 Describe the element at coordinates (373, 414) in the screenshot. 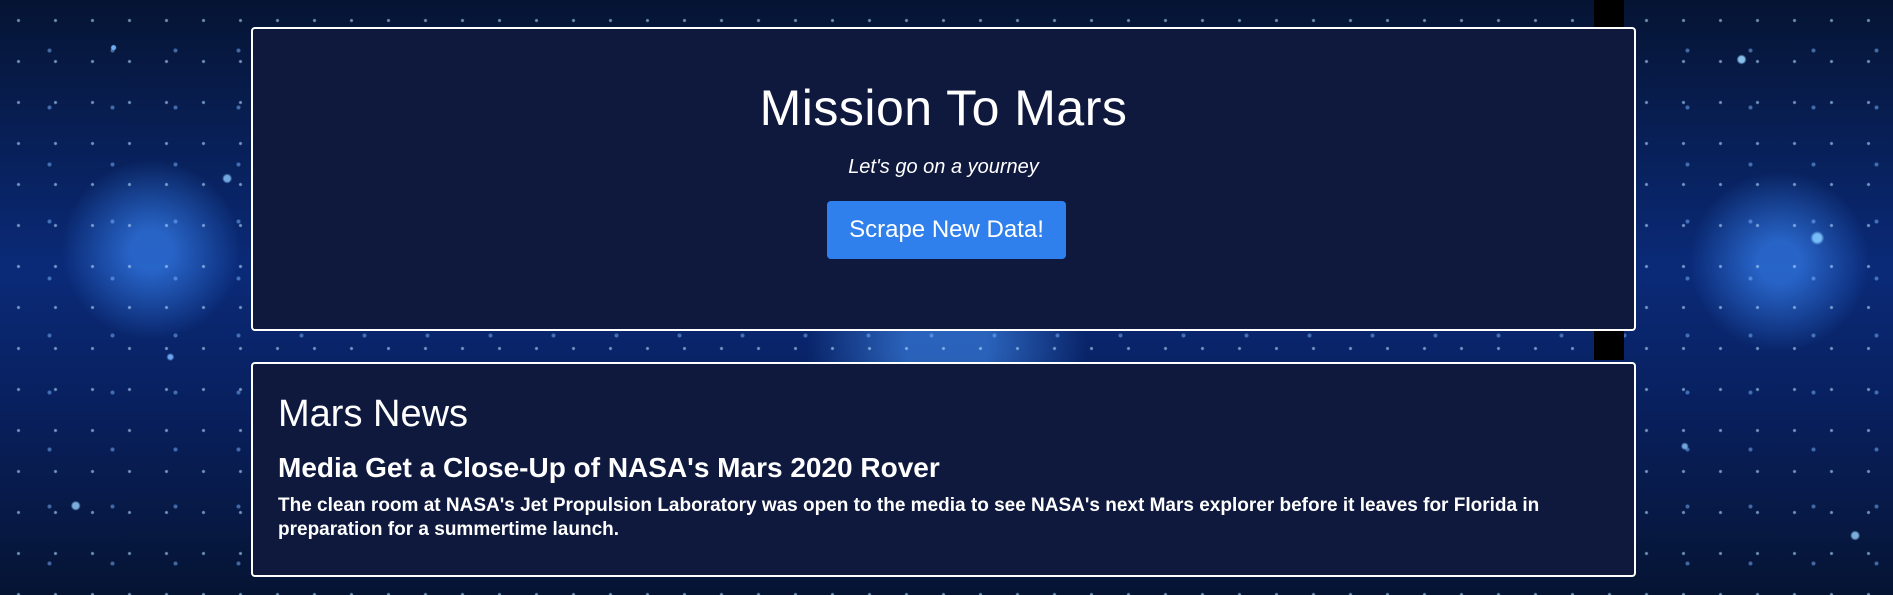

I see `section-heading: Mars News` at that location.